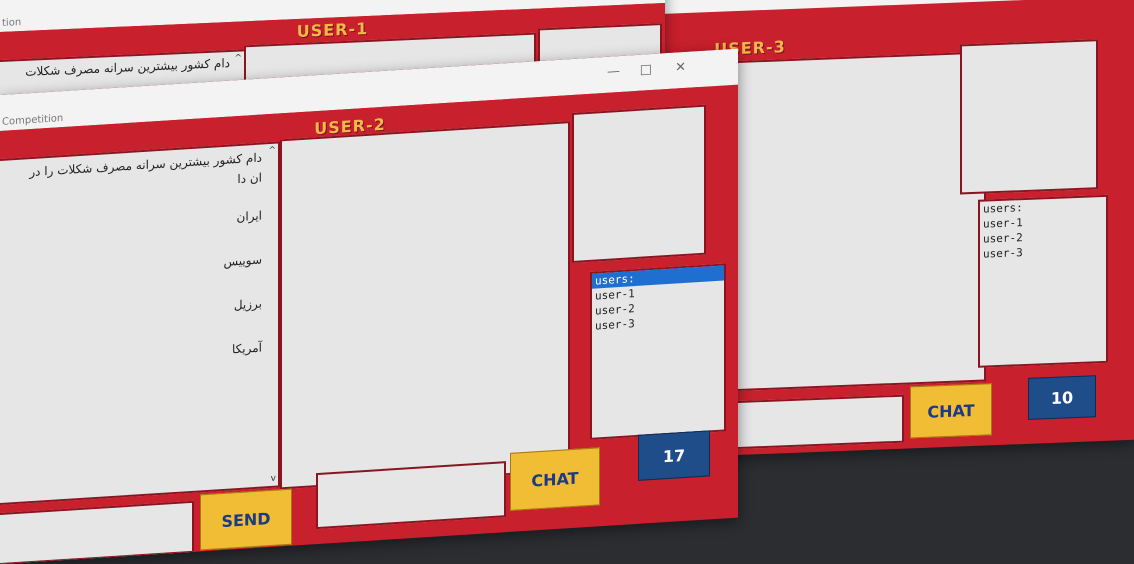  What do you see at coordinates (131, 224) in the screenshot?
I see `answer-option: ایران` at bounding box center [131, 224].